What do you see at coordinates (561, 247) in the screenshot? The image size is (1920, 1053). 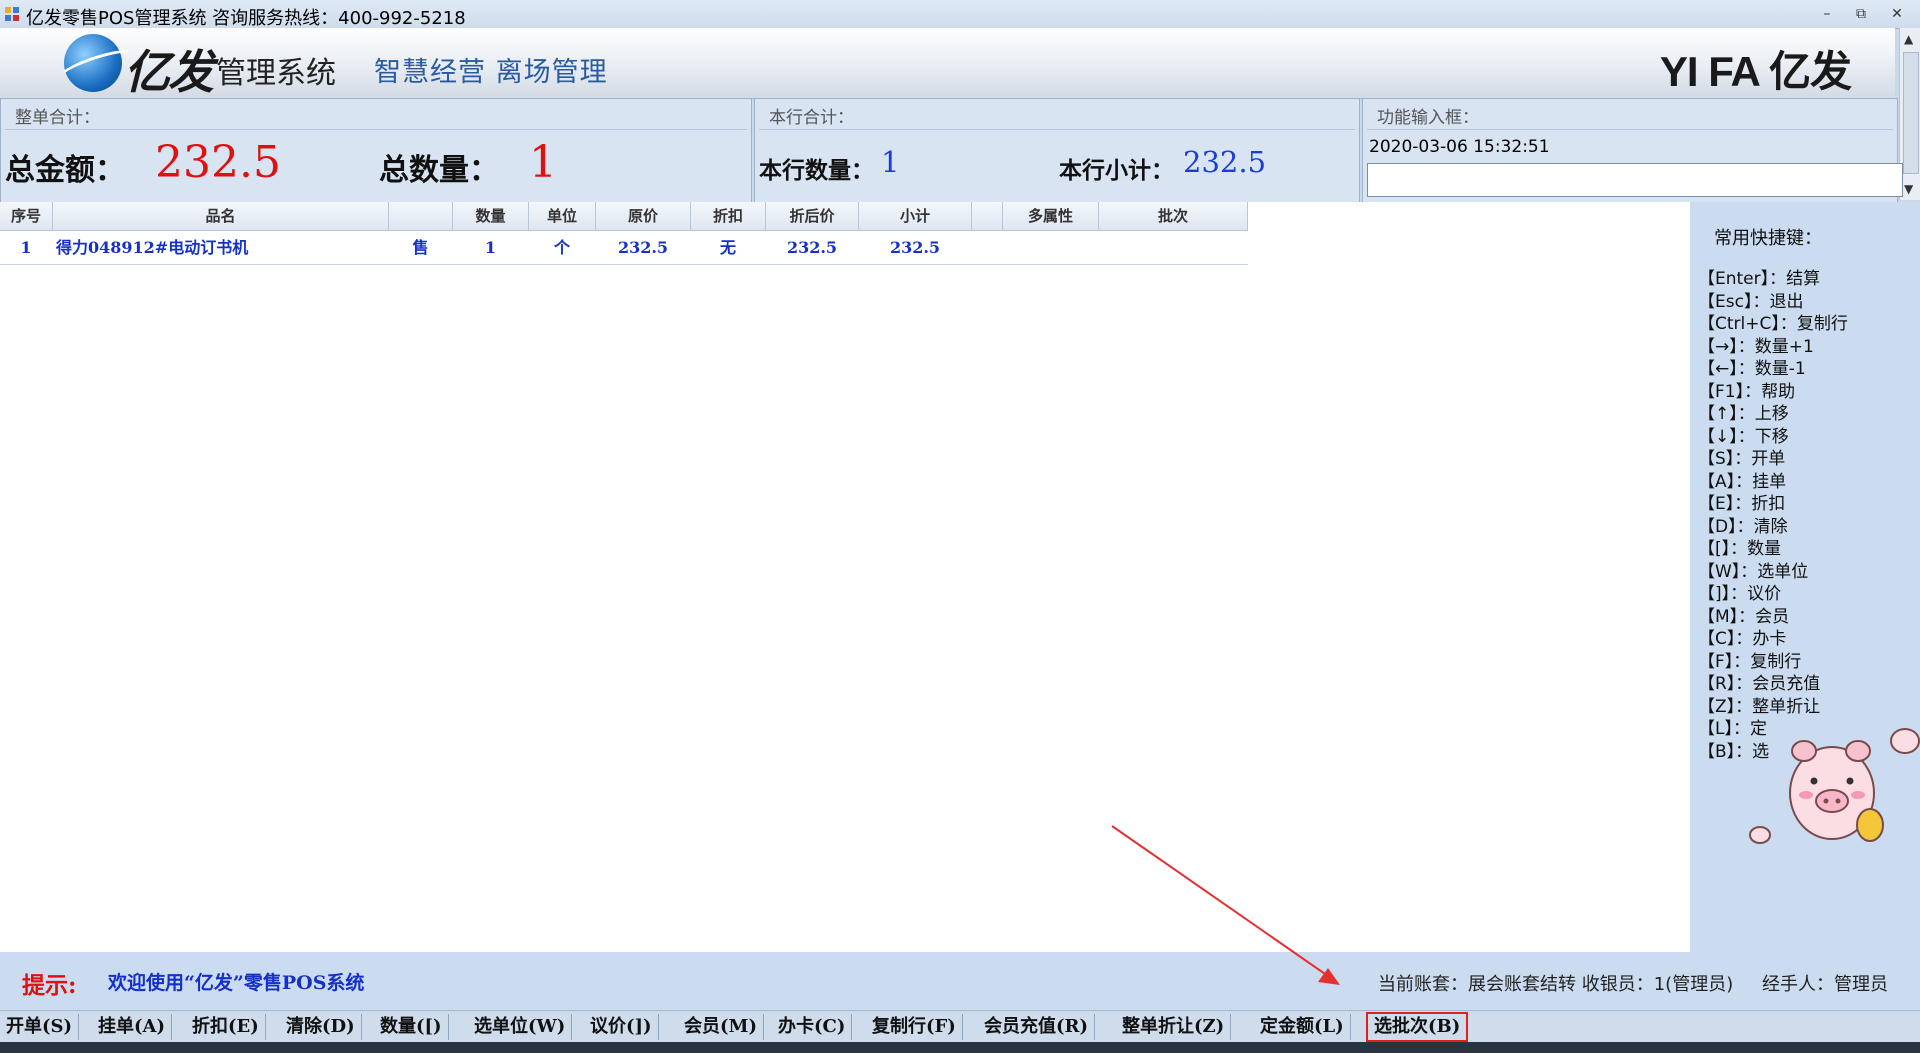 I see `cell-unit: 个` at bounding box center [561, 247].